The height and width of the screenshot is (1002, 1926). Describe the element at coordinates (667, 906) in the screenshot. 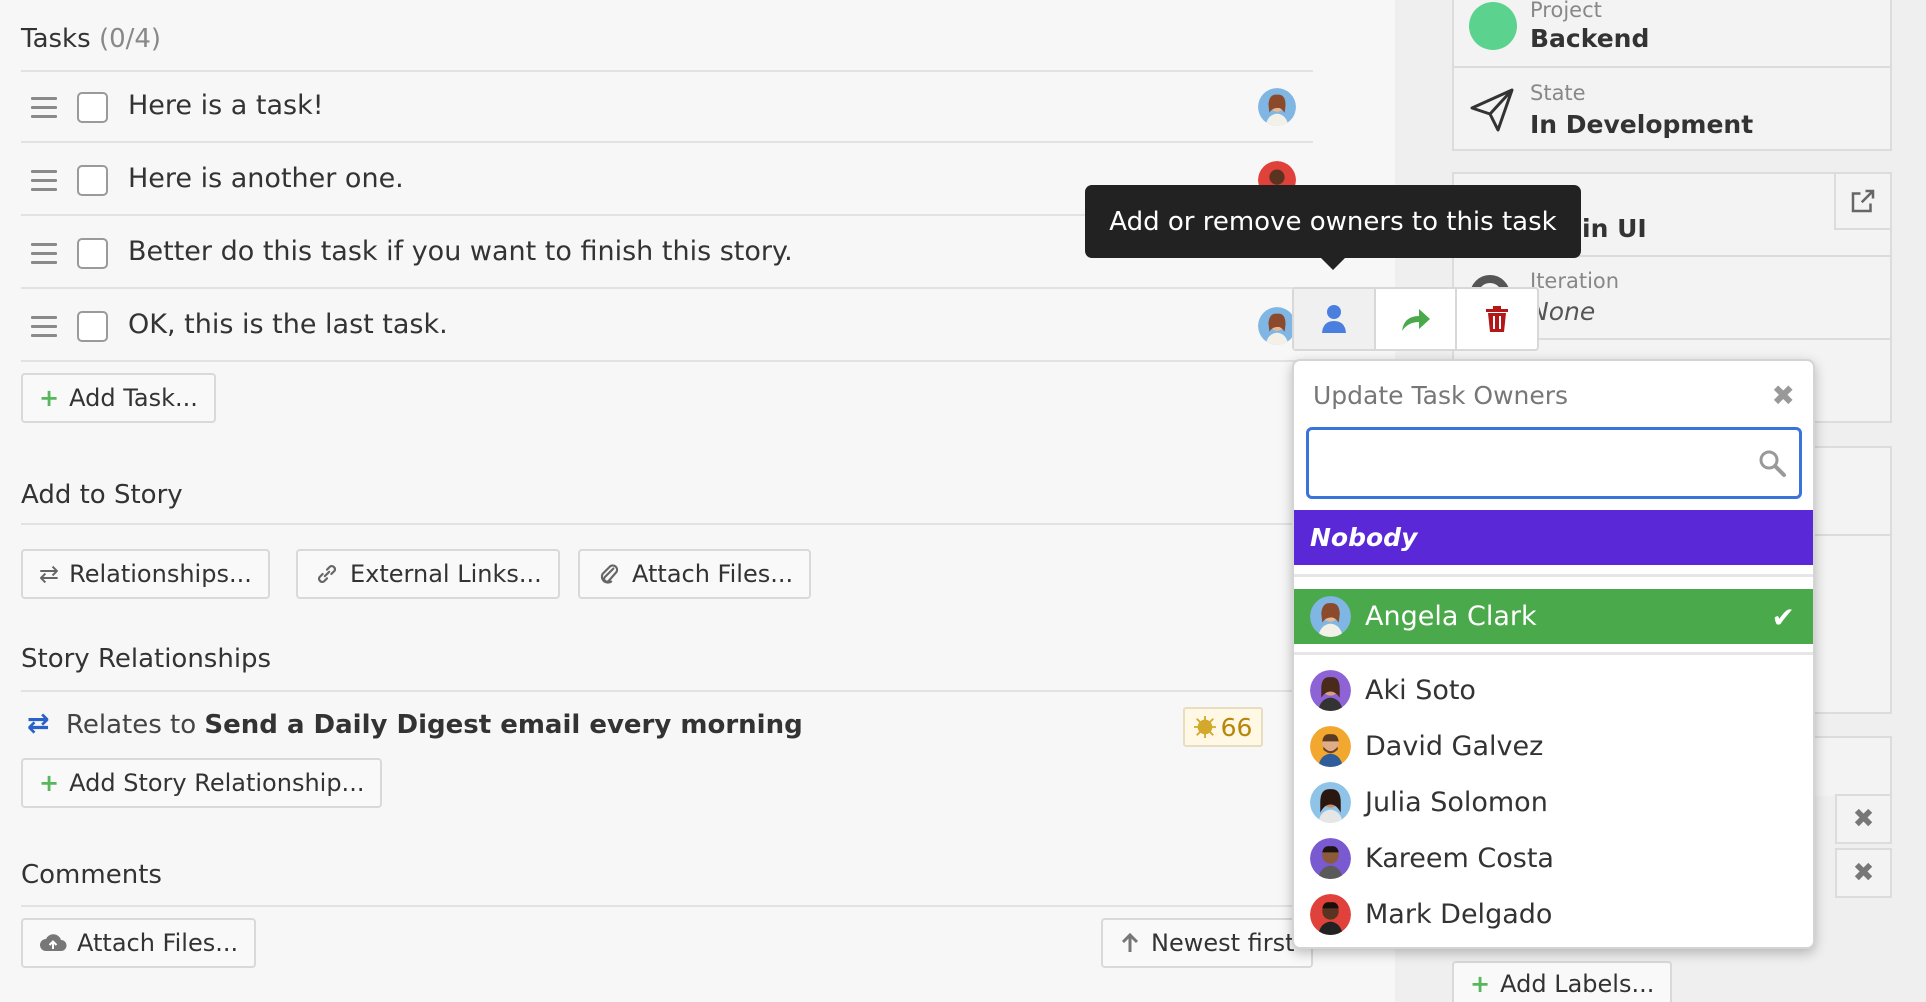

I see `comments-divider` at that location.